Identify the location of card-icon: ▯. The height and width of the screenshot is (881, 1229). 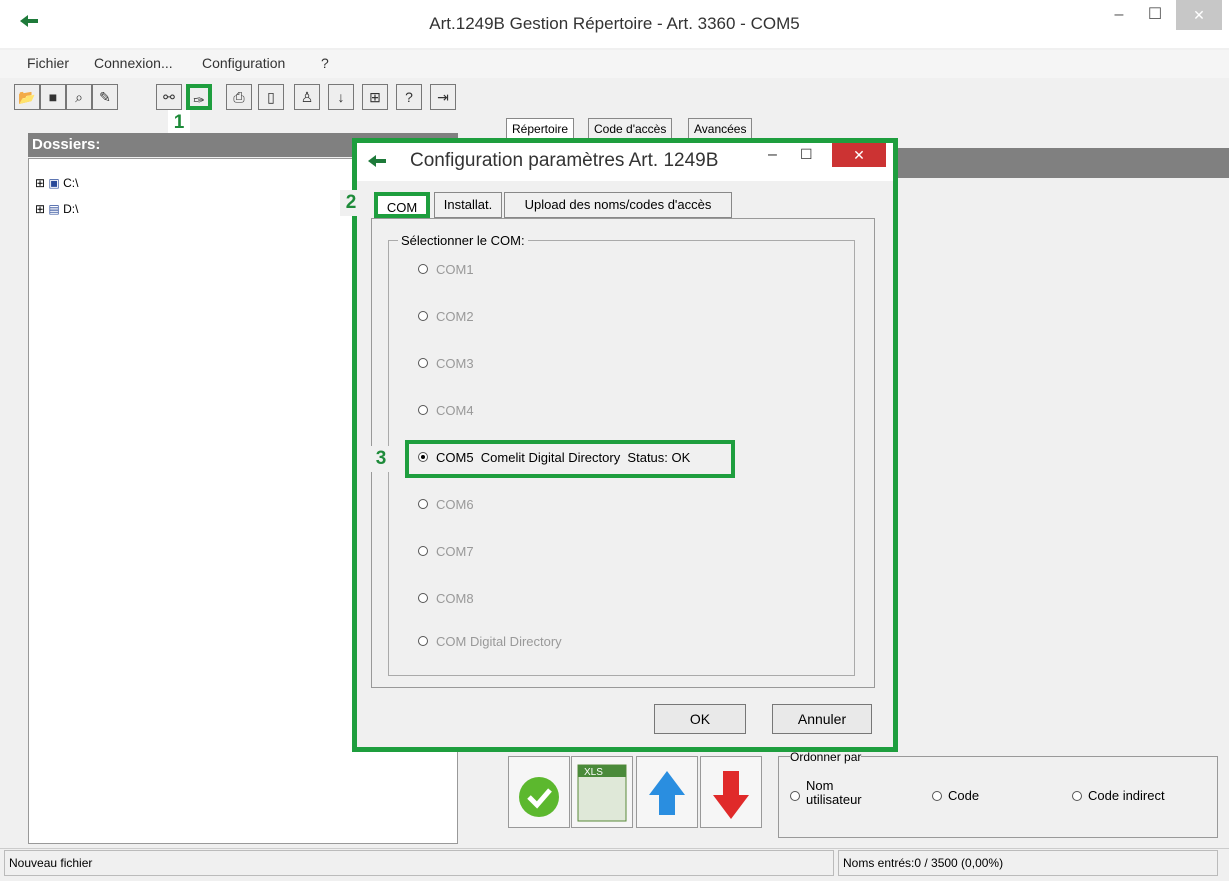
(271, 97).